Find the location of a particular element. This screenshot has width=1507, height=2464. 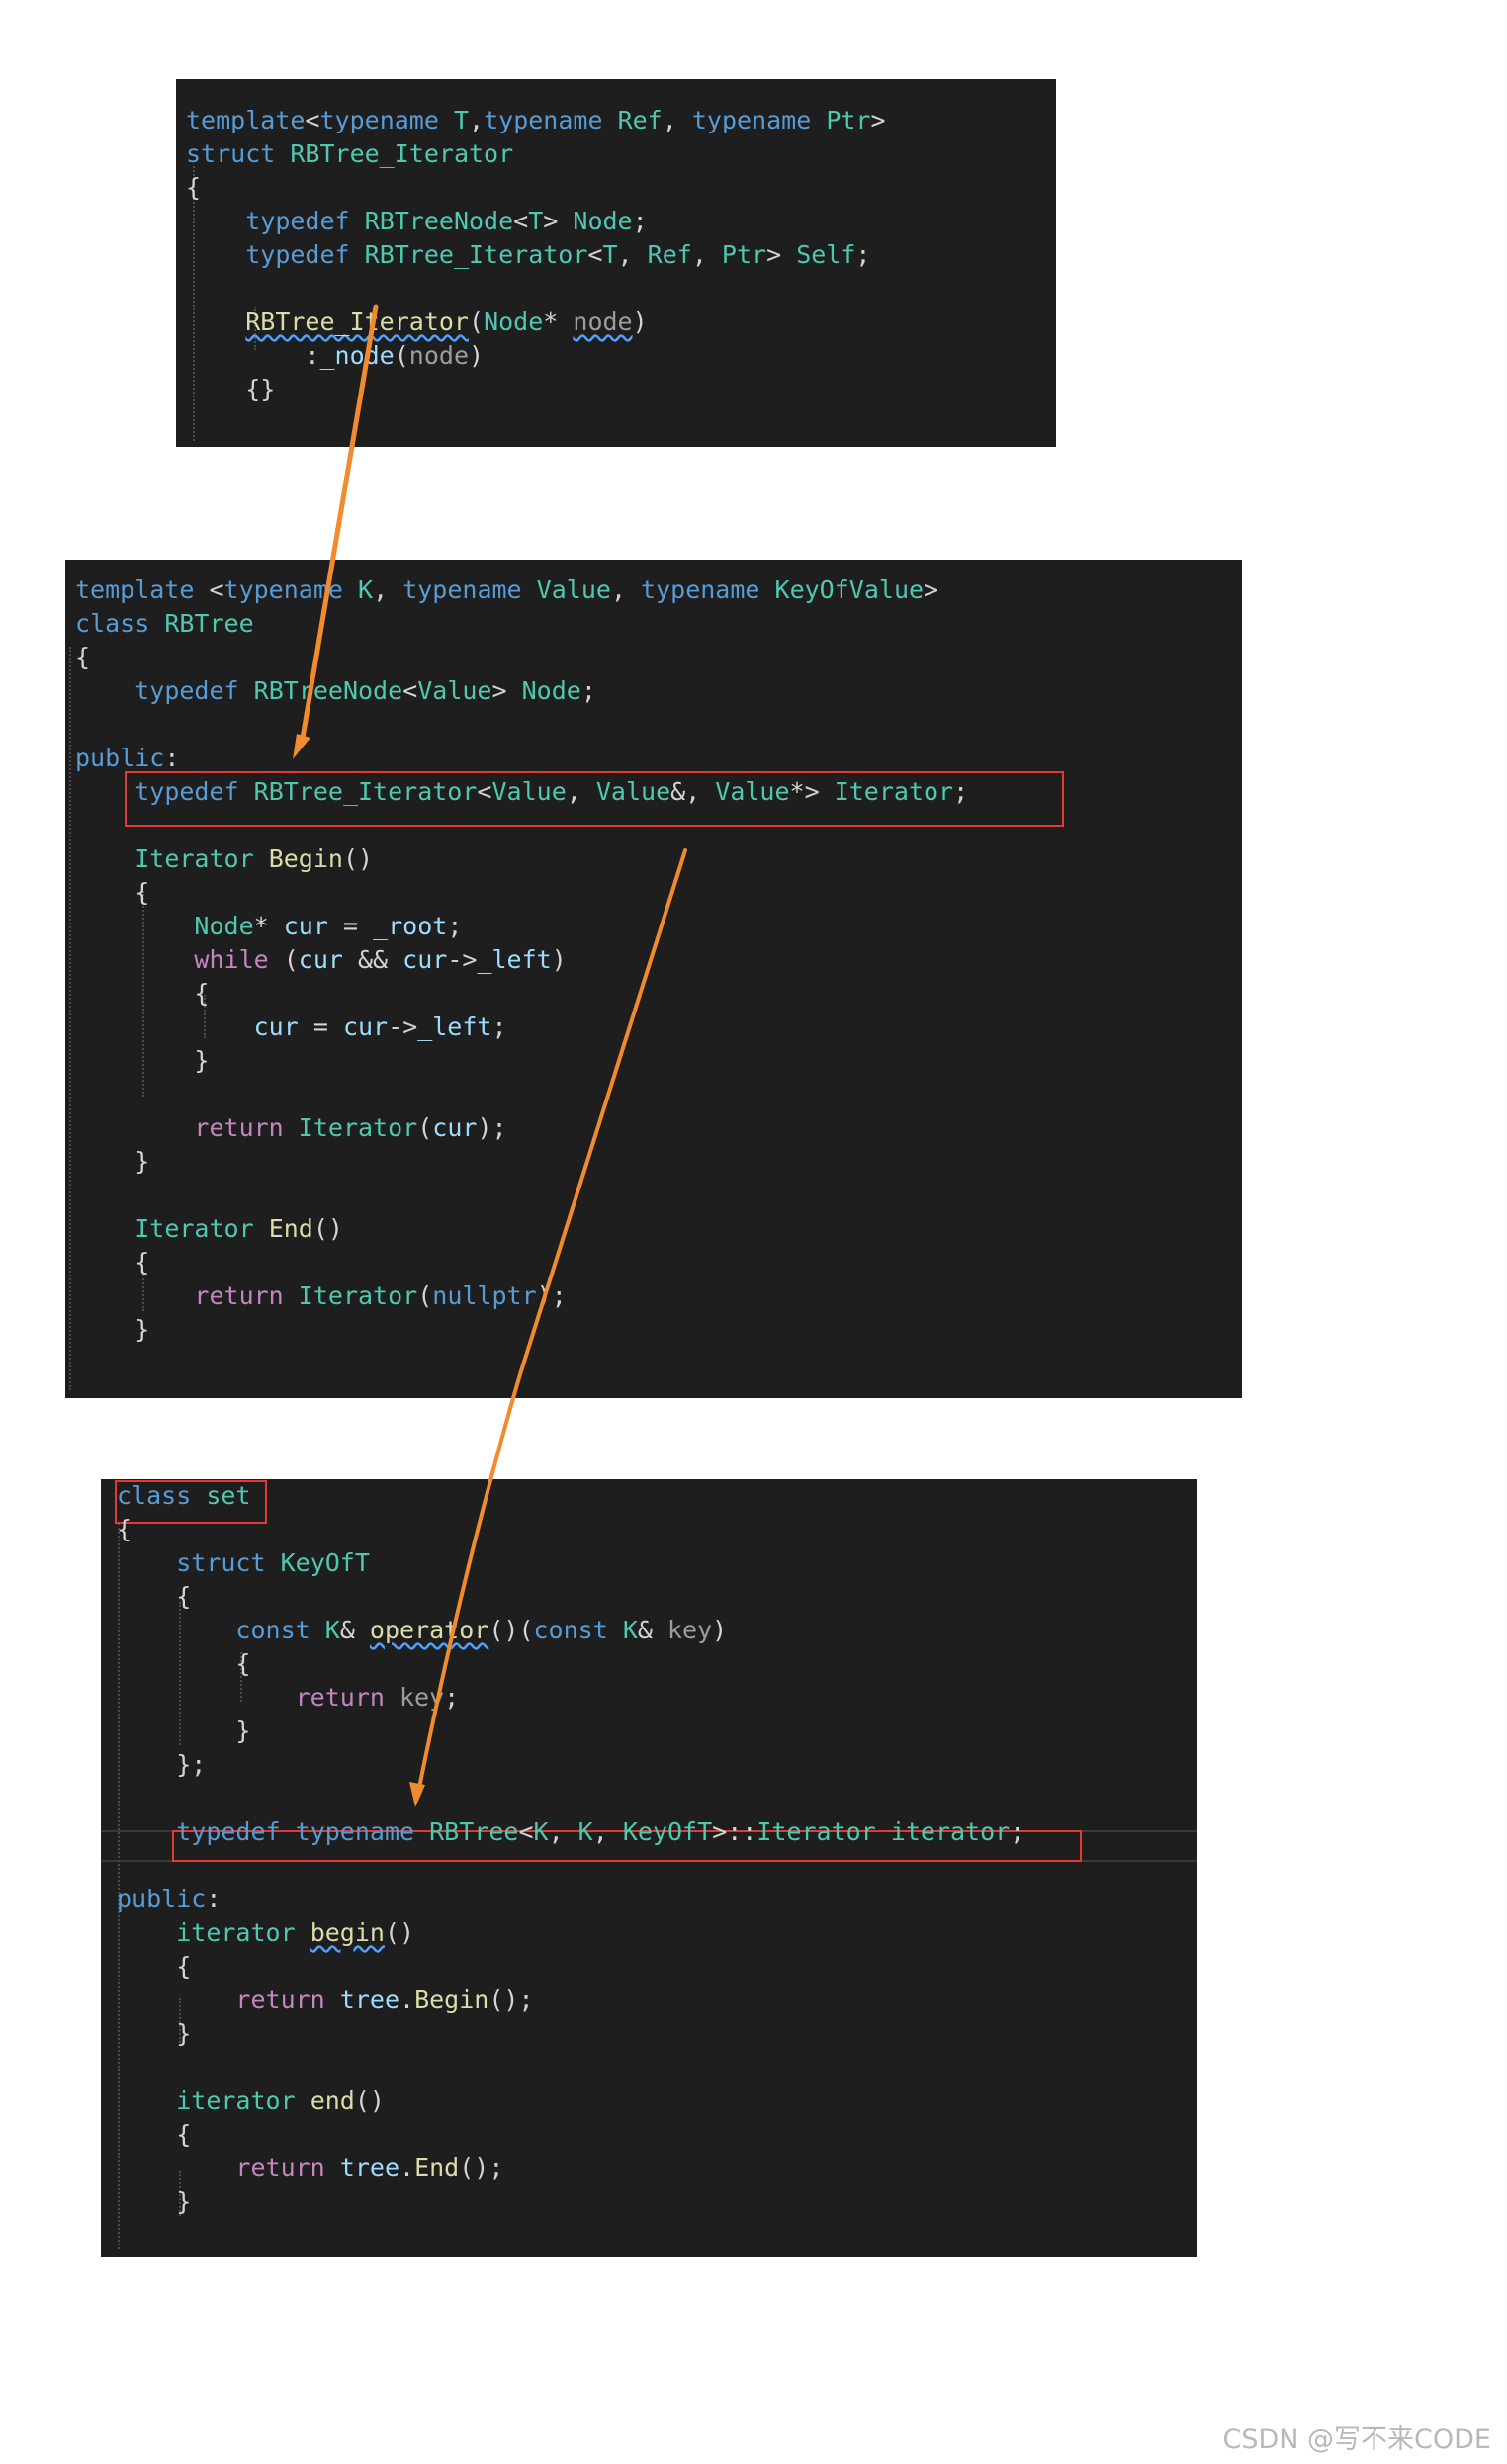

watermark: CSDN @写不来CODE is located at coordinates (1356, 2439).